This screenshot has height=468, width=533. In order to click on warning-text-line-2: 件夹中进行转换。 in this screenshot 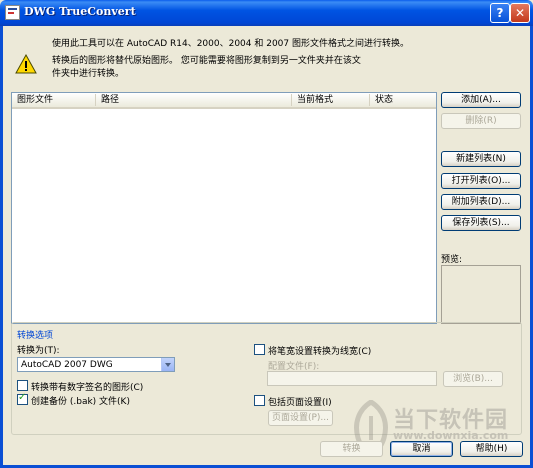, I will do `click(88, 74)`.